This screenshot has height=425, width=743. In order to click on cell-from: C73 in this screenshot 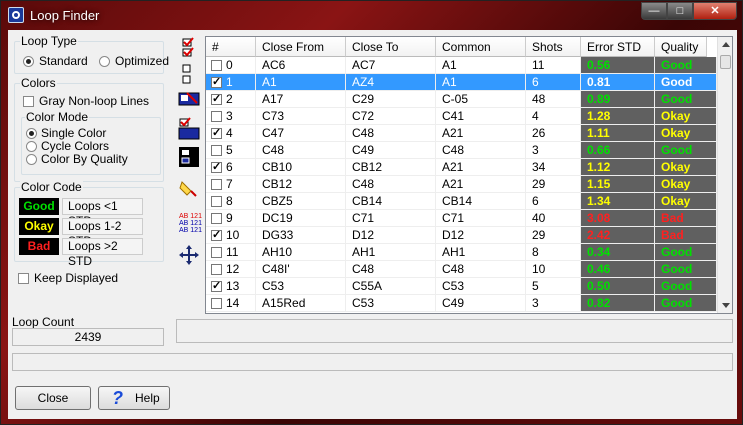, I will do `click(301, 116)`.